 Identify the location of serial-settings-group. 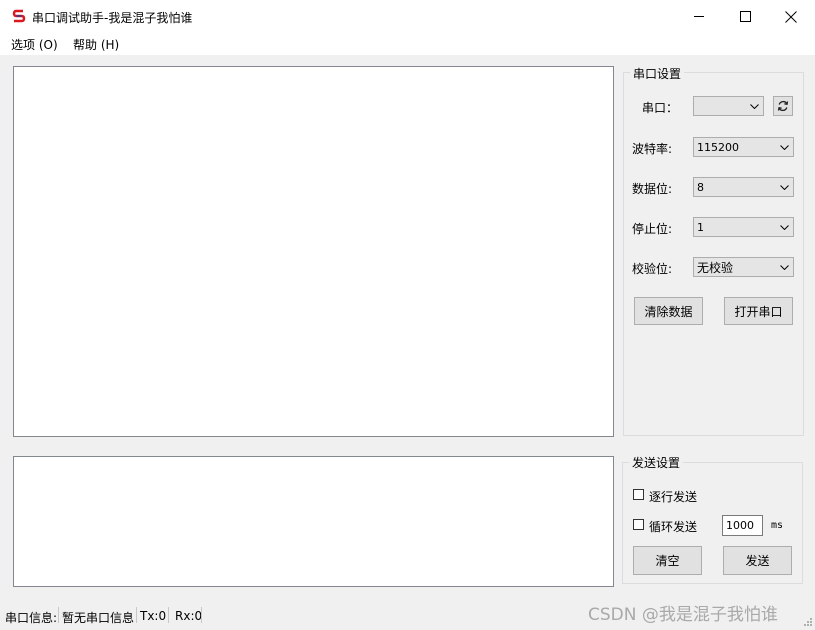
(713, 254).